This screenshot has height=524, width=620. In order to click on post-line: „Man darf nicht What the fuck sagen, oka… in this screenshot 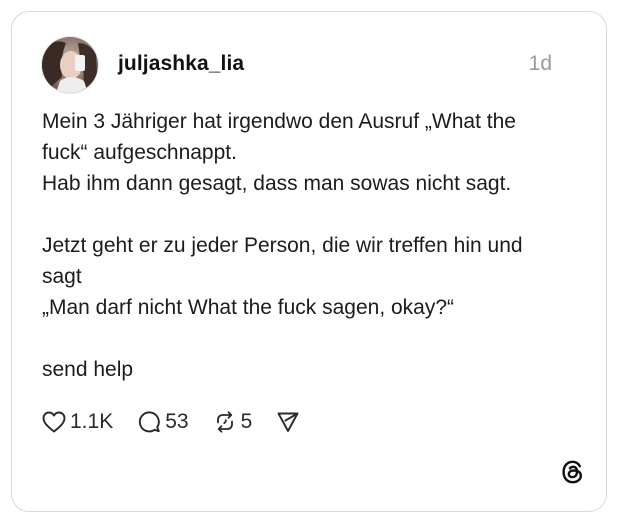, I will do `click(248, 307)`.